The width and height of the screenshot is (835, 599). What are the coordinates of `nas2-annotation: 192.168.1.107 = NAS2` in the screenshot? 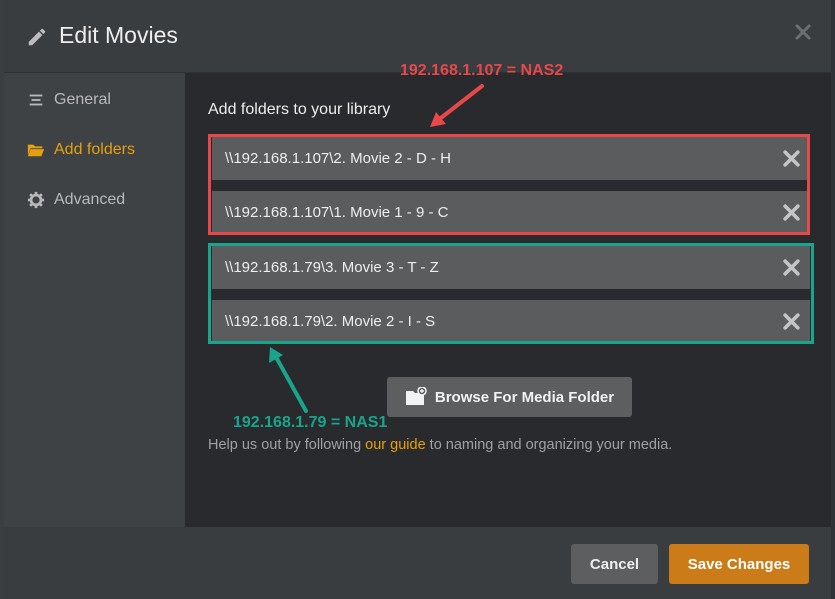 It's located at (482, 70).